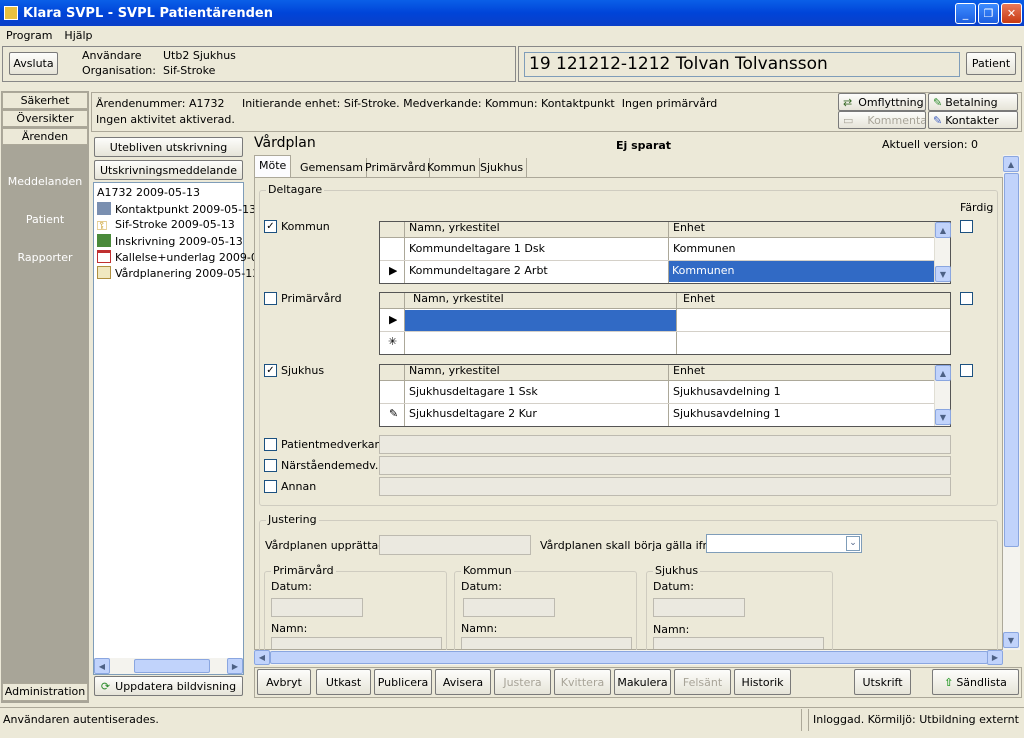 This screenshot has height=738, width=1024. What do you see at coordinates (477, 271) in the screenshot?
I see `table-row: Kommundeltagare 2 Arbt` at bounding box center [477, 271].